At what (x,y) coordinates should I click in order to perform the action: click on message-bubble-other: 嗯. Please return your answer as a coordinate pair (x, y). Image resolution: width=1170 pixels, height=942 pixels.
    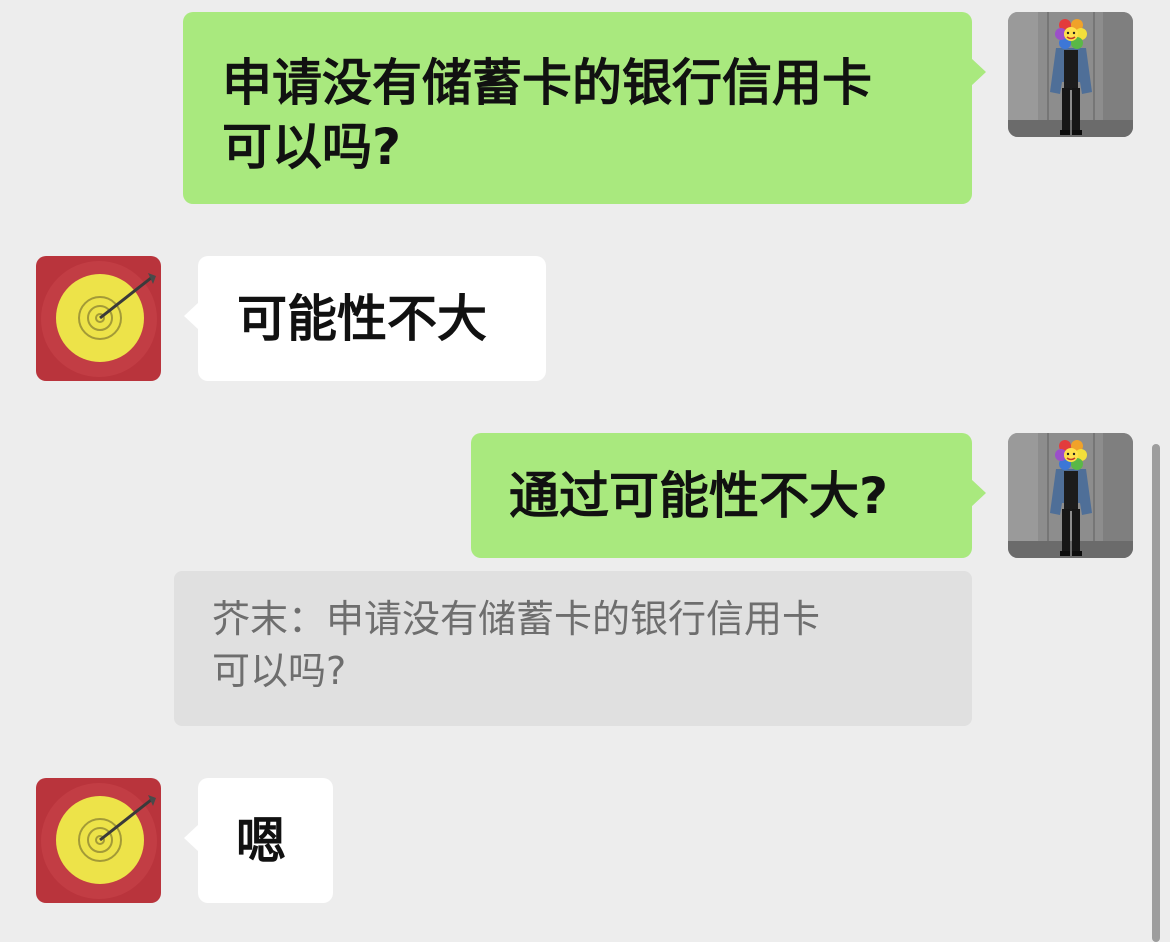
    Looking at the image, I should click on (258, 840).